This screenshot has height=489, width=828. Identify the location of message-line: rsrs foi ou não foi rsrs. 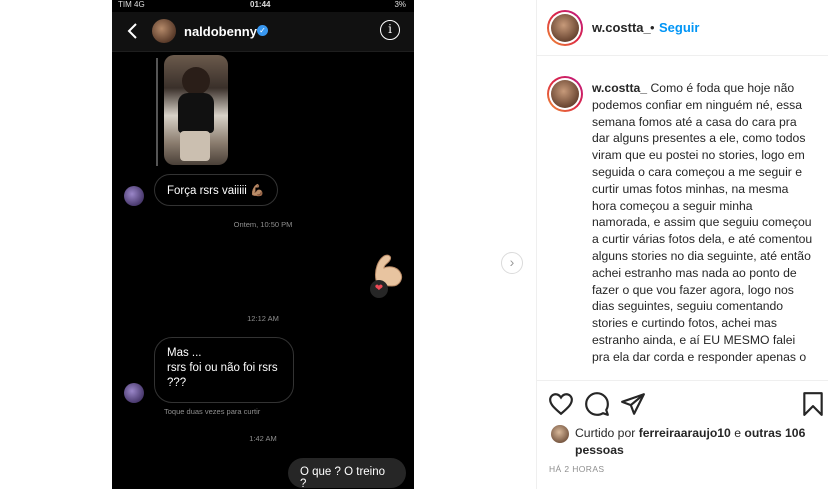
(222, 368).